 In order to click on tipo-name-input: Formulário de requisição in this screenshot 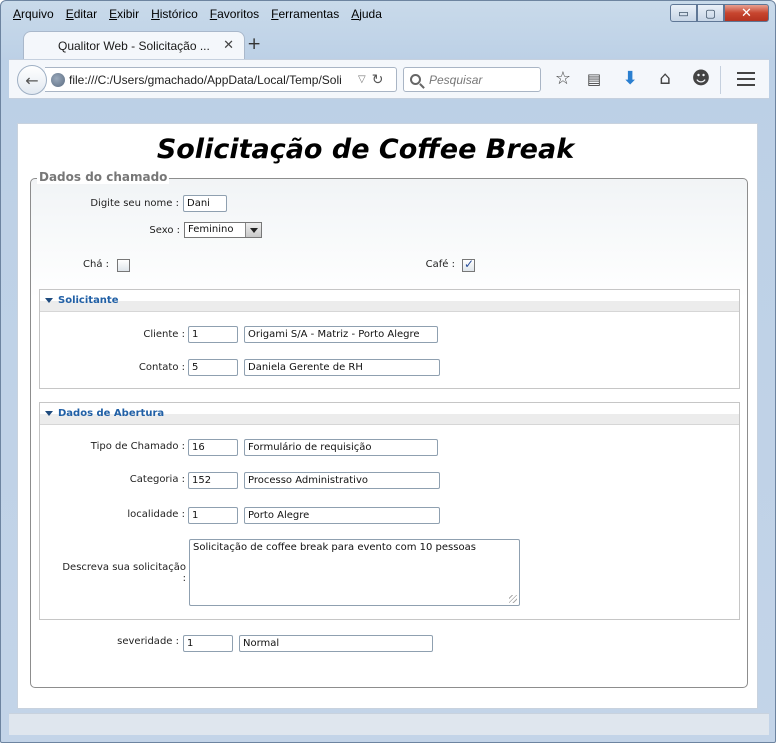, I will do `click(341, 447)`.